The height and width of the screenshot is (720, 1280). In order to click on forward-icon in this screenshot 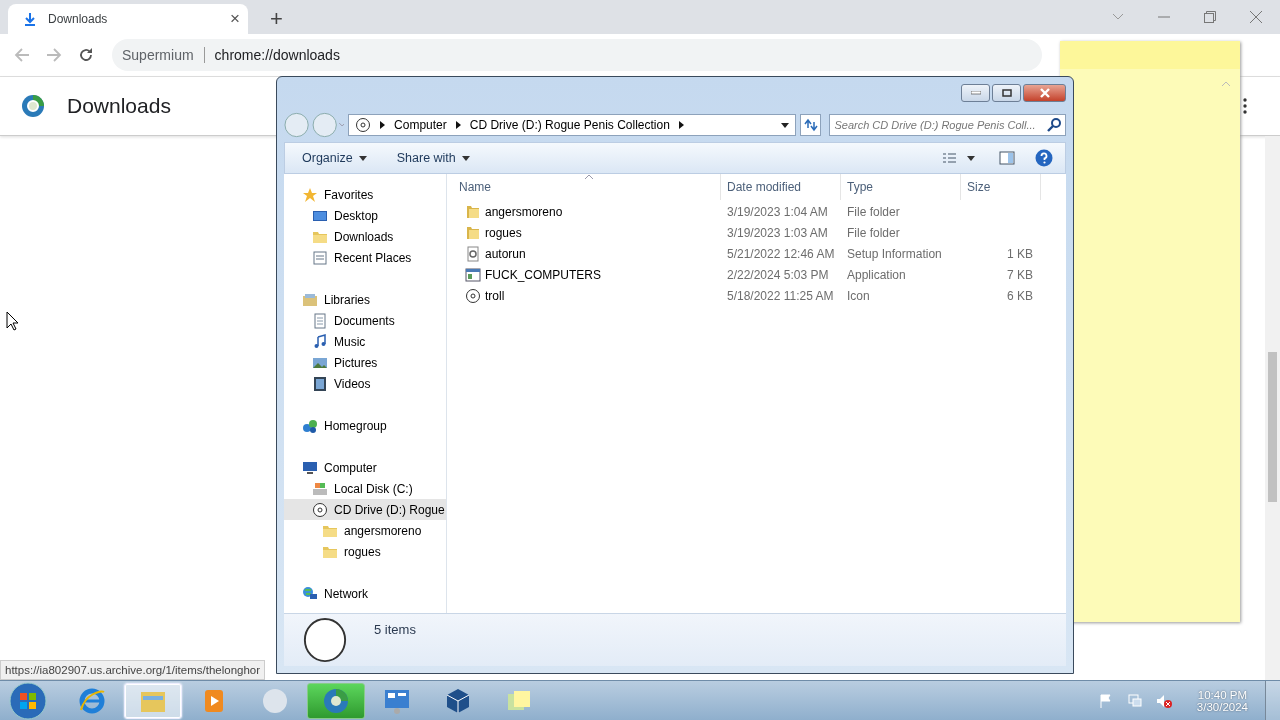, I will do `click(54, 55)`.